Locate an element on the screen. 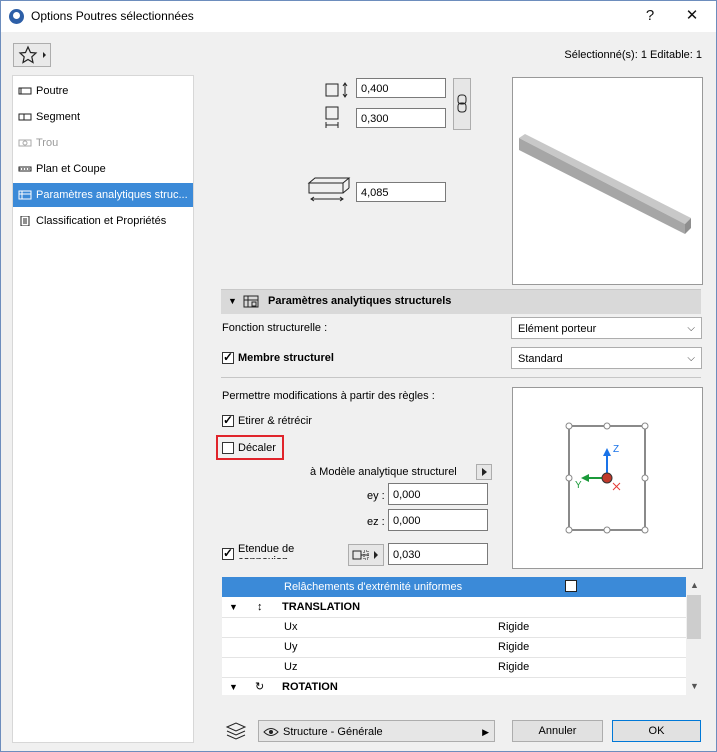 Image resolution: width=717 pixels, height=752 pixels. help-button: ? is located at coordinates (650, 16).